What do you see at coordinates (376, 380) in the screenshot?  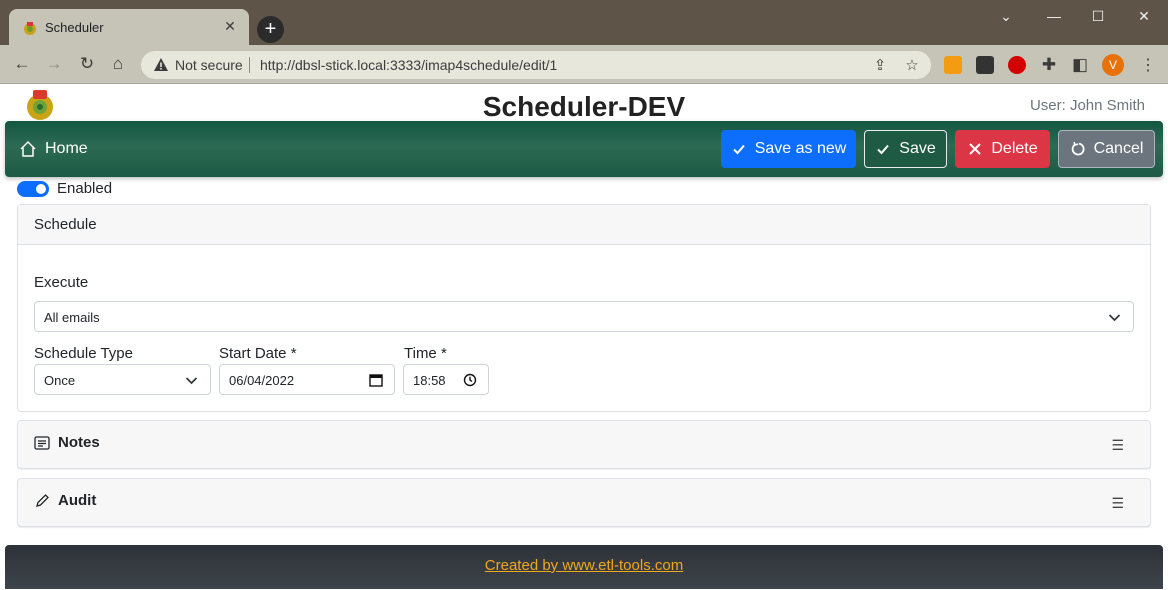 I see `calendar-icon` at bounding box center [376, 380].